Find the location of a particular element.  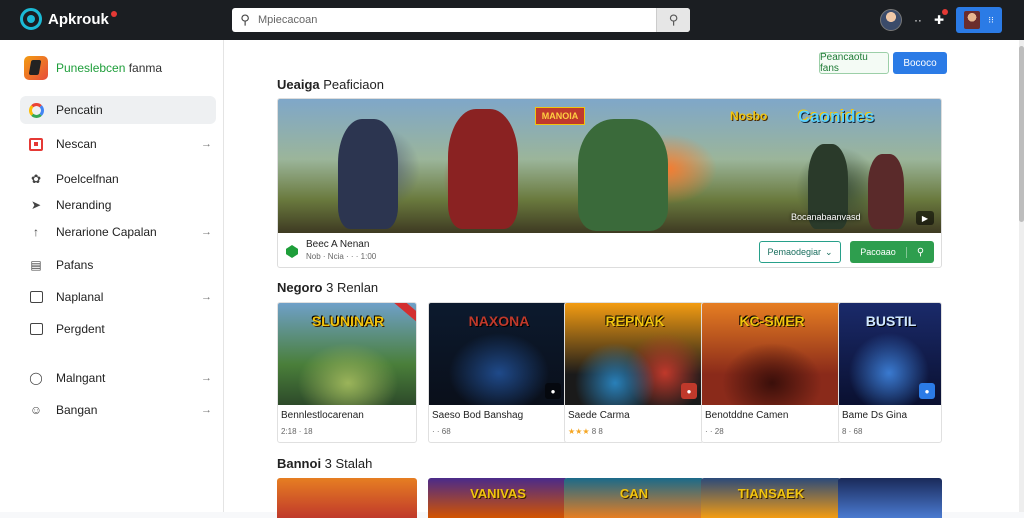

google-icon is located at coordinates (36, 110).